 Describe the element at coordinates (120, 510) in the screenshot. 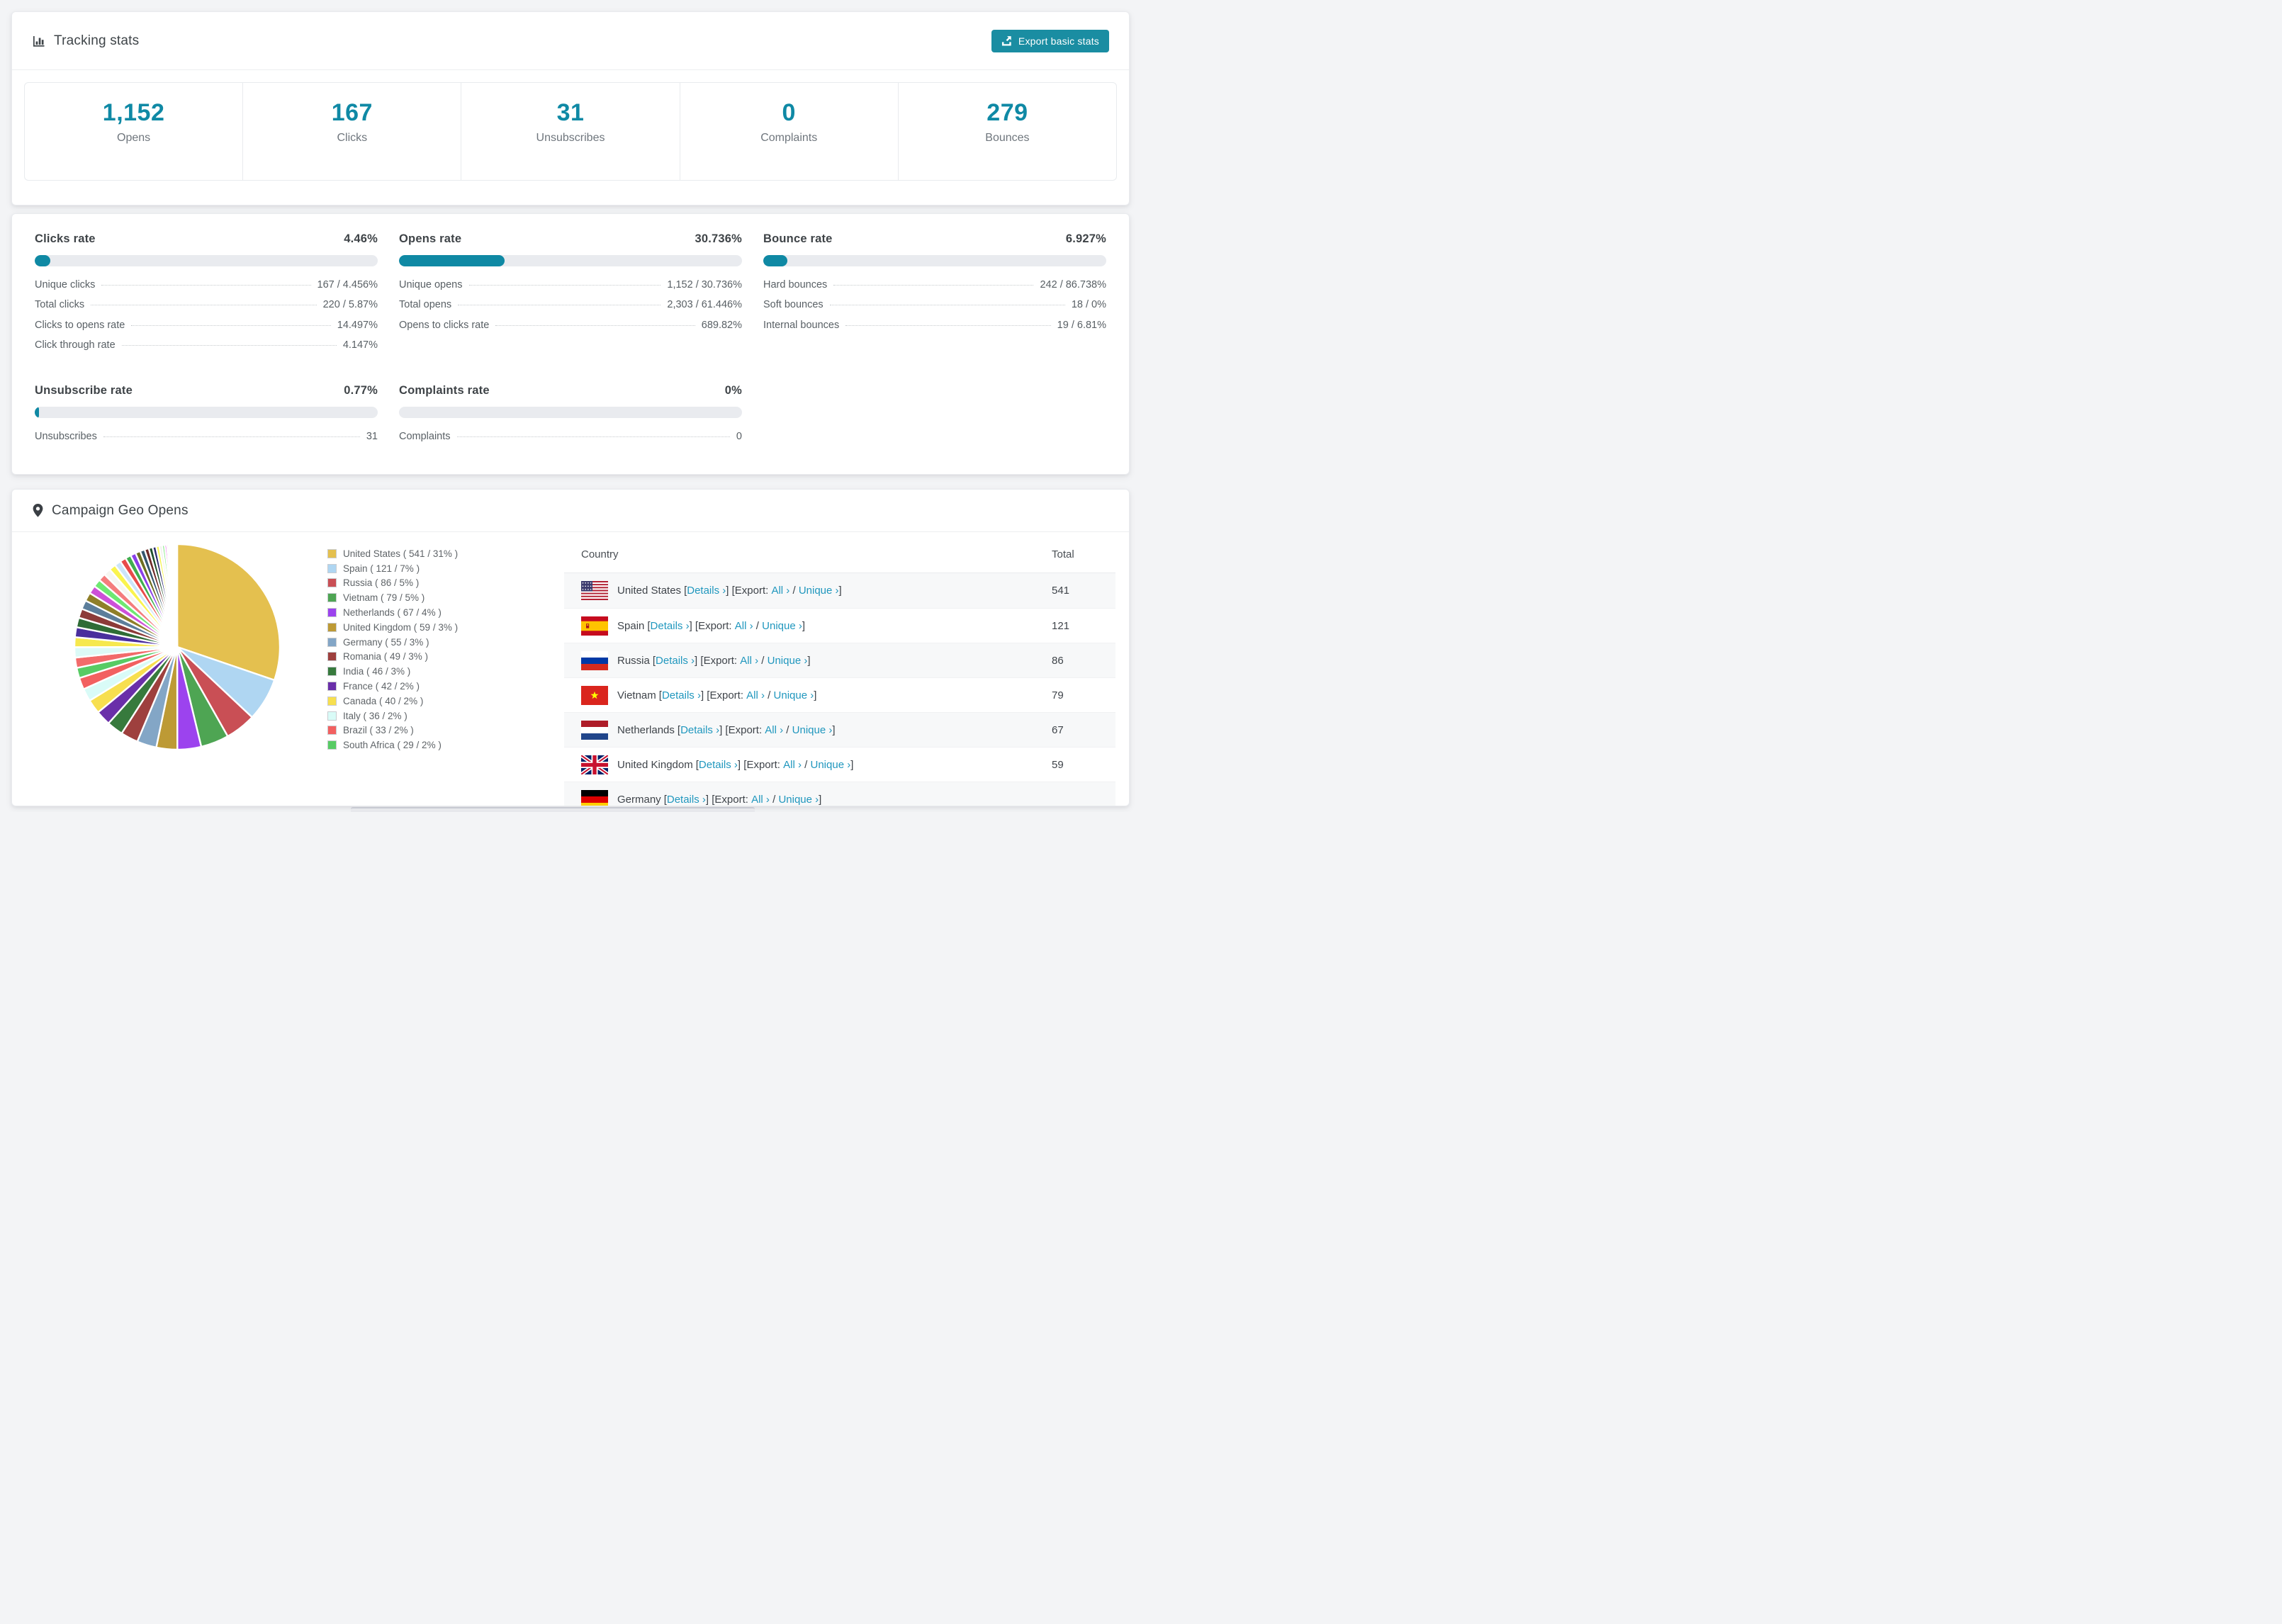

I see `geo-title-text: Campaign Geo Opens` at that location.